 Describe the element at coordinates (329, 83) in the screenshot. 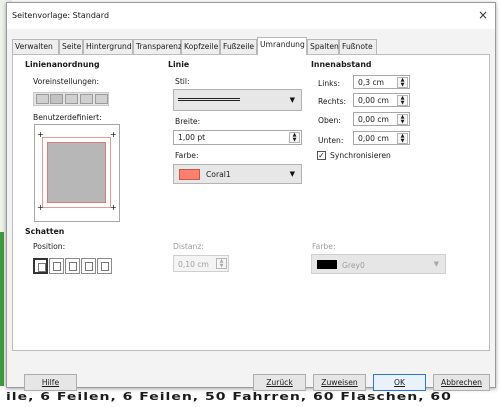

I see `padding-left-label: Links:` at that location.